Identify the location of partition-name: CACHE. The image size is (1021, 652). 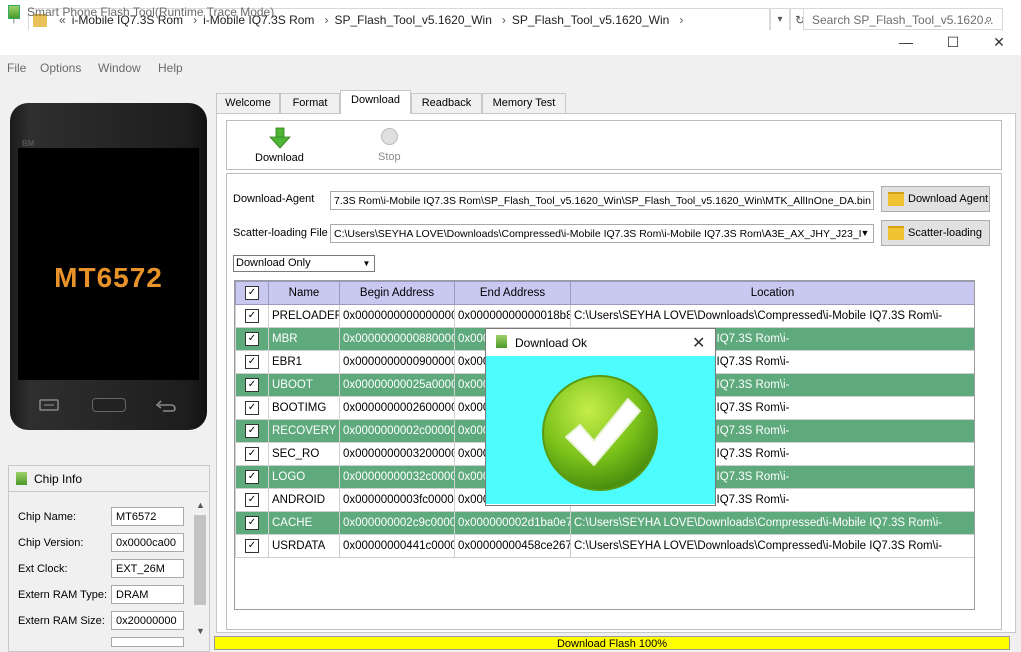
(304, 523).